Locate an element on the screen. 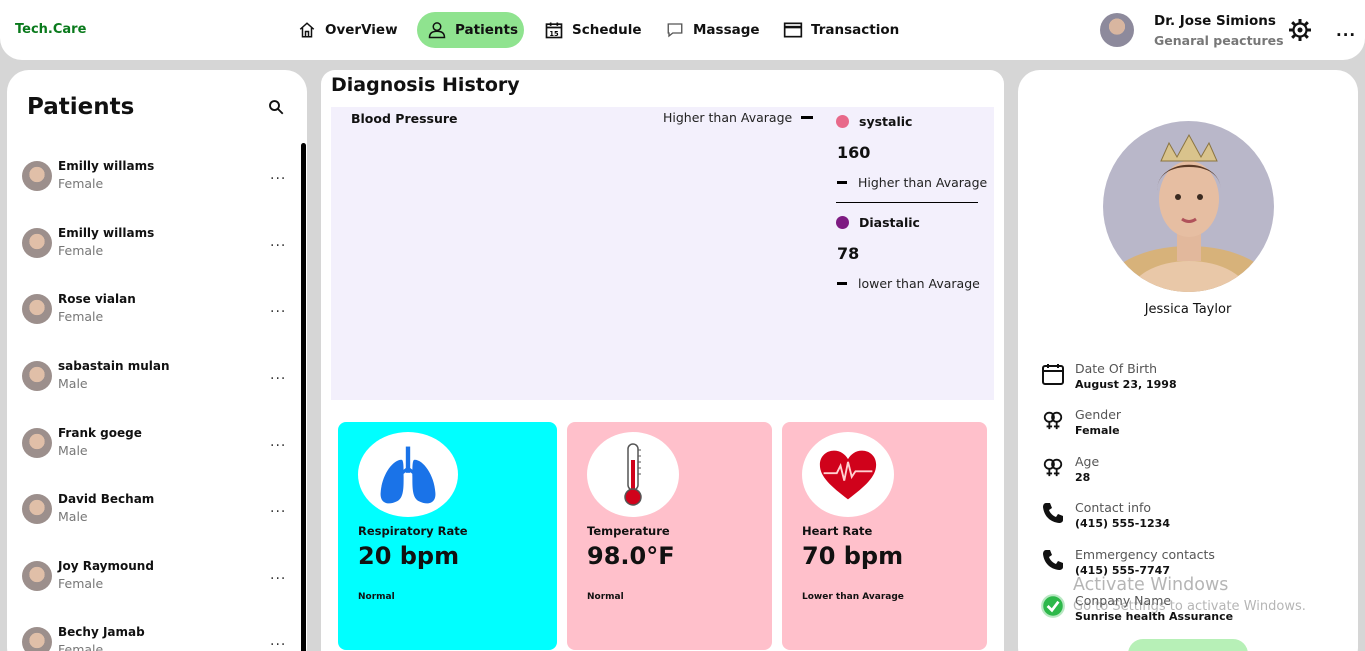  phone-icon is located at coordinates (1053, 513).